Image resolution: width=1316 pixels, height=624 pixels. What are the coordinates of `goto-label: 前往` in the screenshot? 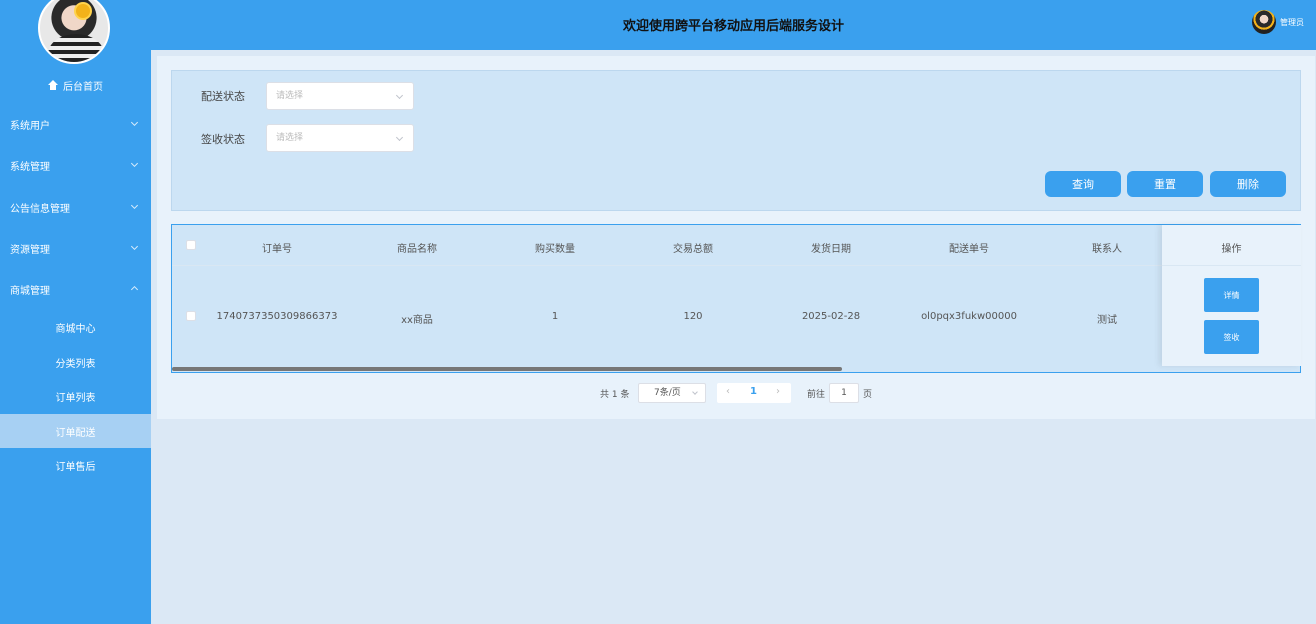 It's located at (816, 395).